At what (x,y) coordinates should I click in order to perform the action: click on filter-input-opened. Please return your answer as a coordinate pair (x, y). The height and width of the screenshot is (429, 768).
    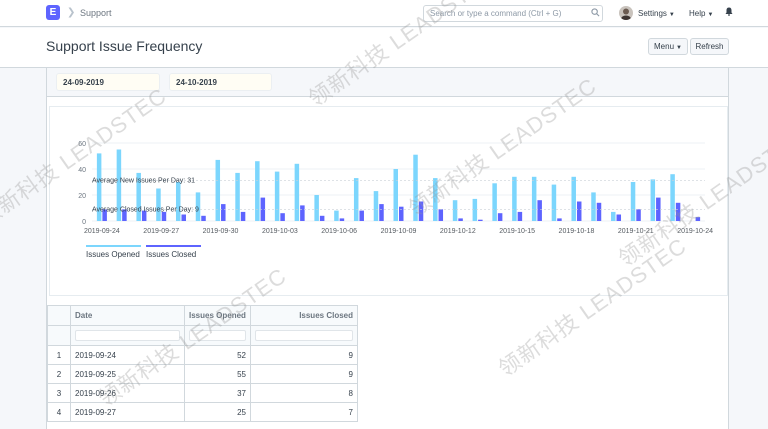
    Looking at the image, I should click on (217, 335).